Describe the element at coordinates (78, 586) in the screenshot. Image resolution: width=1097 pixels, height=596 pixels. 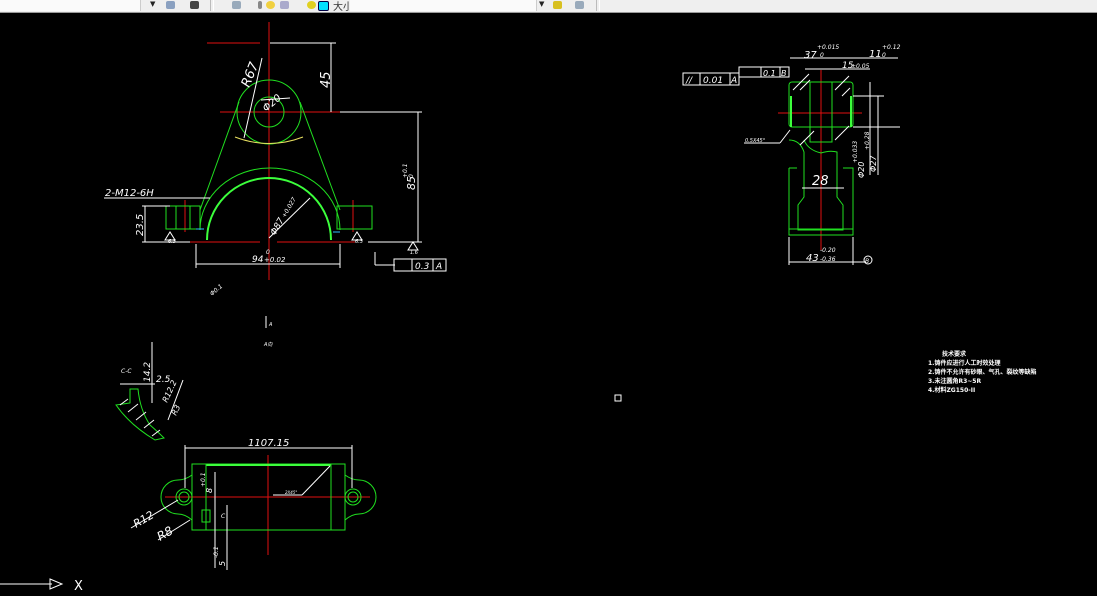
I see `ucs-x-label: X` at that location.